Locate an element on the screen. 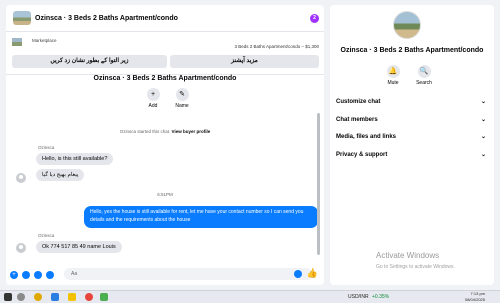  edge-icon is located at coordinates (55, 297).